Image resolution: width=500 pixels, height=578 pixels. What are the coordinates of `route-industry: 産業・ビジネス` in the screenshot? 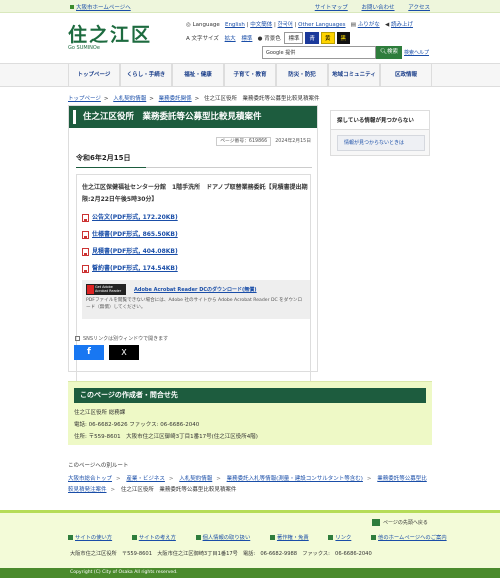 It's located at (145, 479).